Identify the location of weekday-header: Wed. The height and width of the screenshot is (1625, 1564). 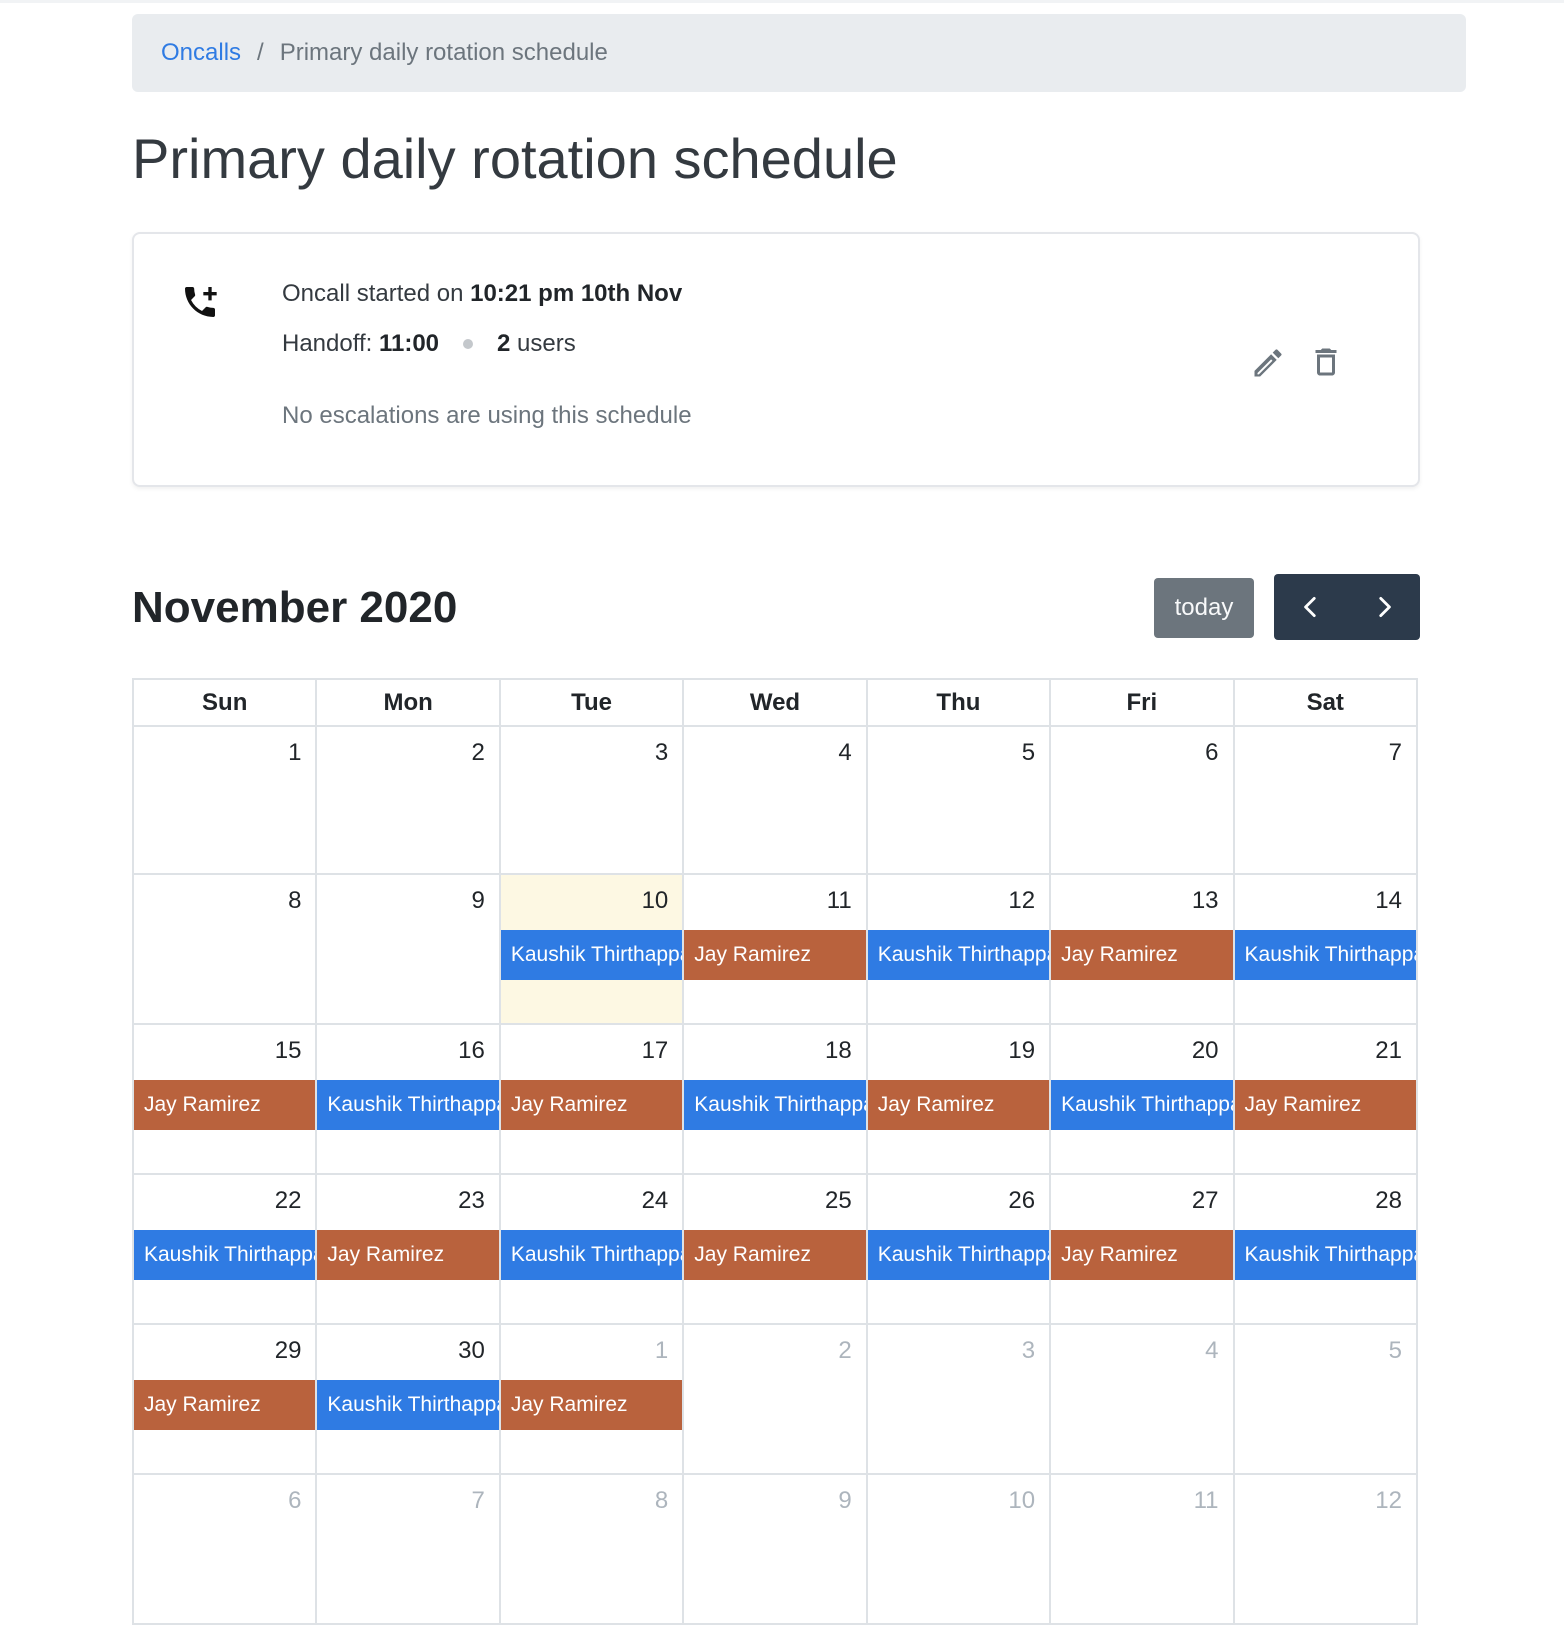
(775, 702).